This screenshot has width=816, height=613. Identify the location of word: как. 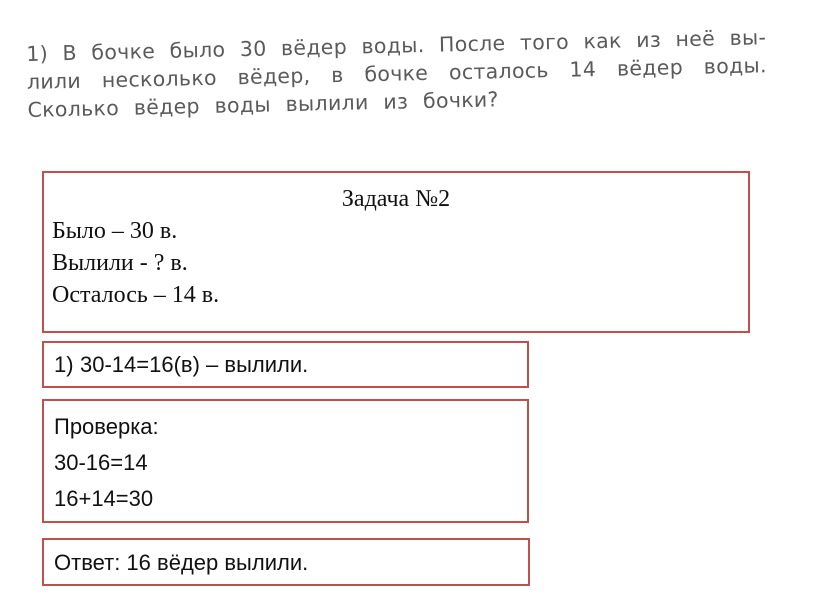
(602, 41).